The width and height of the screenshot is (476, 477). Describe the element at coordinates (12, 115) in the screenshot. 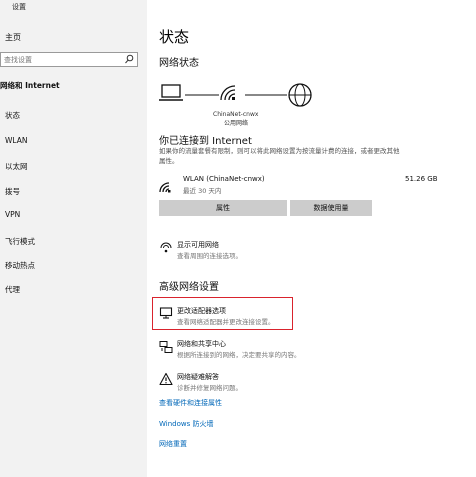

I see `sidebar-item-status: 状态` at that location.